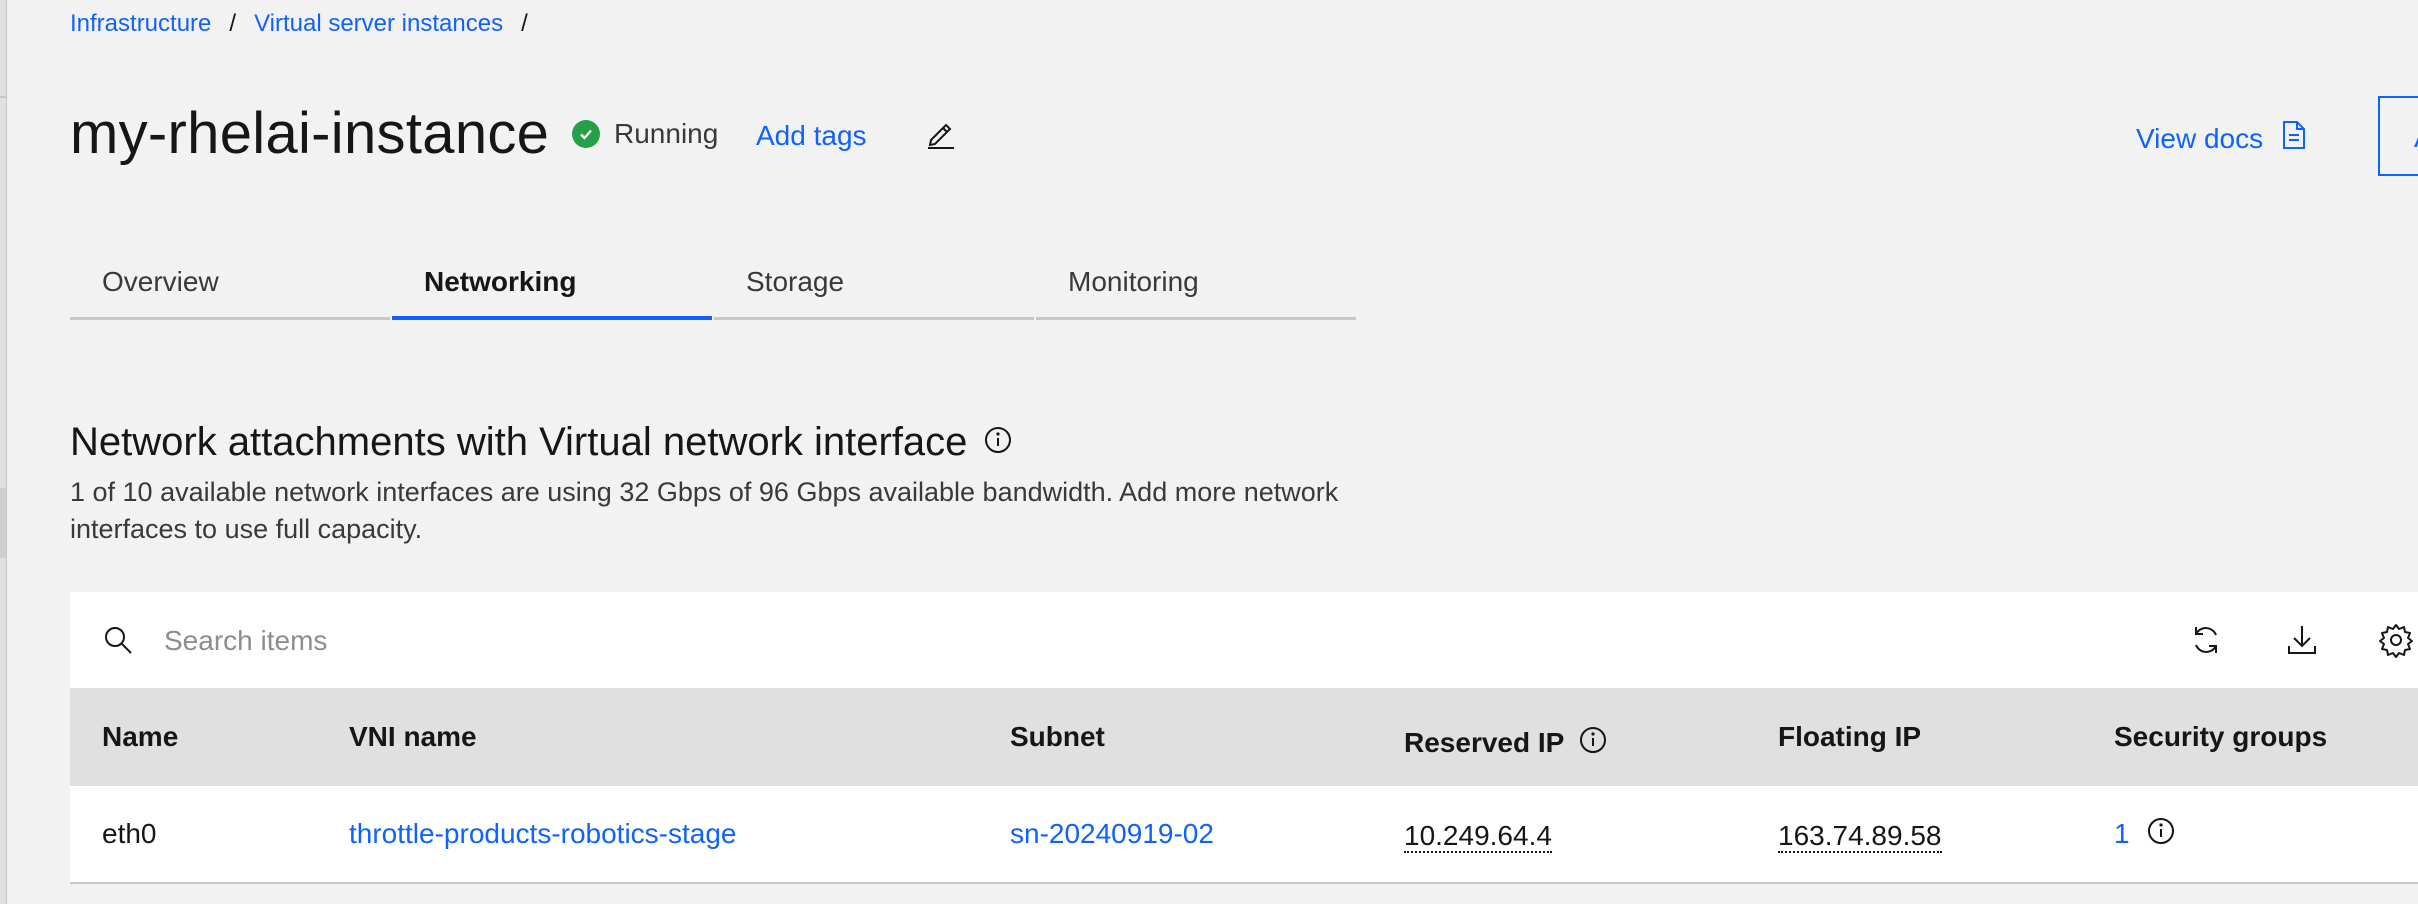 This screenshot has height=904, width=2418. Describe the element at coordinates (3, 97) in the screenshot. I see `rail-divider` at that location.